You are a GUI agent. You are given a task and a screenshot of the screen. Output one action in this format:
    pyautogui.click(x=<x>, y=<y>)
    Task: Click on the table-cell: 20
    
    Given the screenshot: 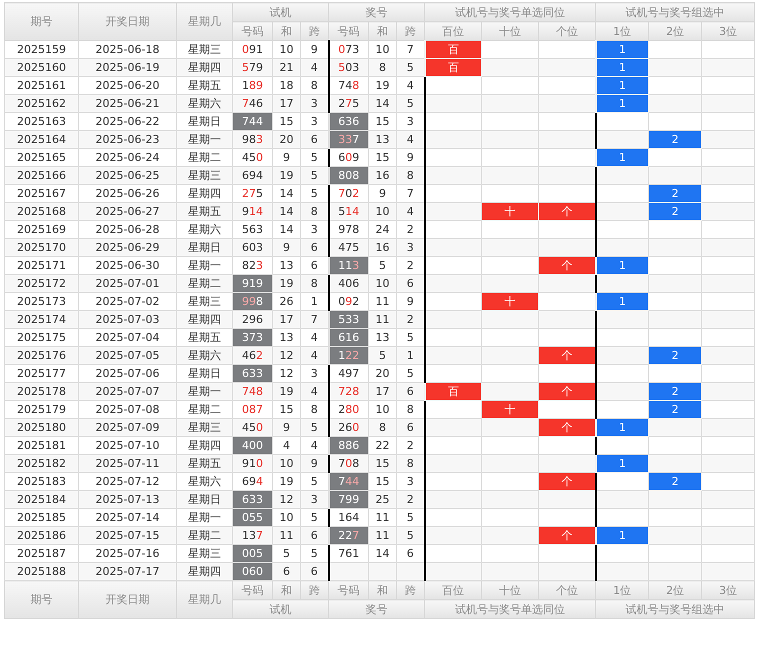 What is the action you would take?
    pyautogui.click(x=286, y=139)
    